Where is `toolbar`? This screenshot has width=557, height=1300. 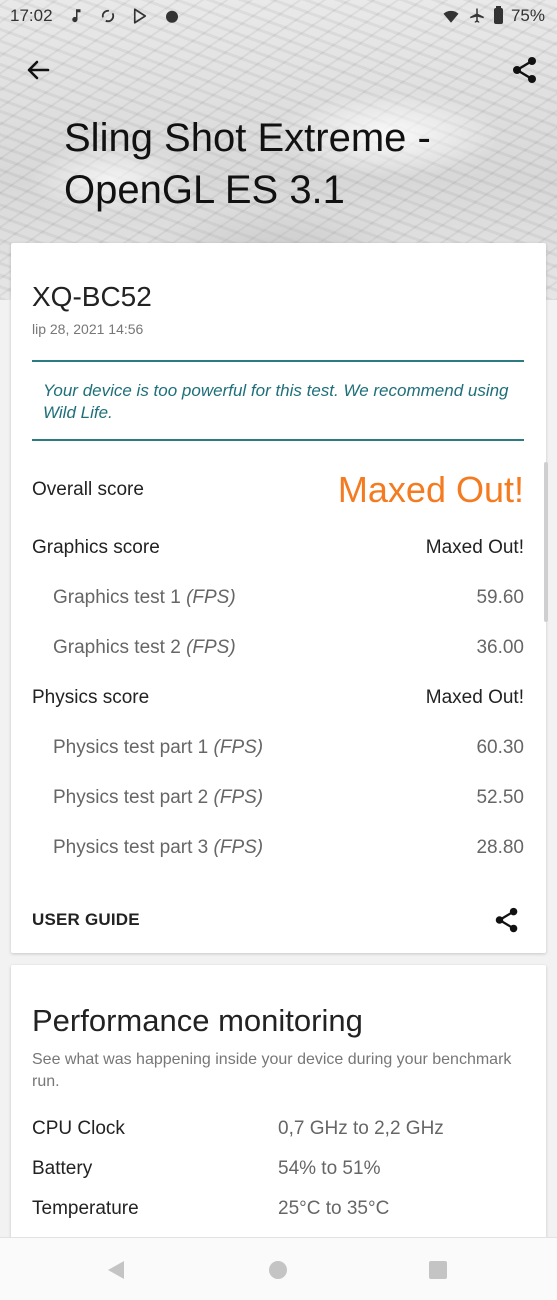
toolbar is located at coordinates (278, 70).